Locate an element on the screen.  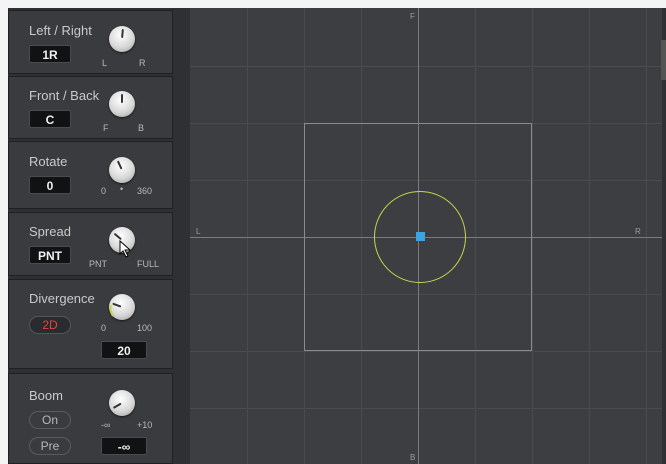
boom-min-label: -∞ is located at coordinates (106, 425).